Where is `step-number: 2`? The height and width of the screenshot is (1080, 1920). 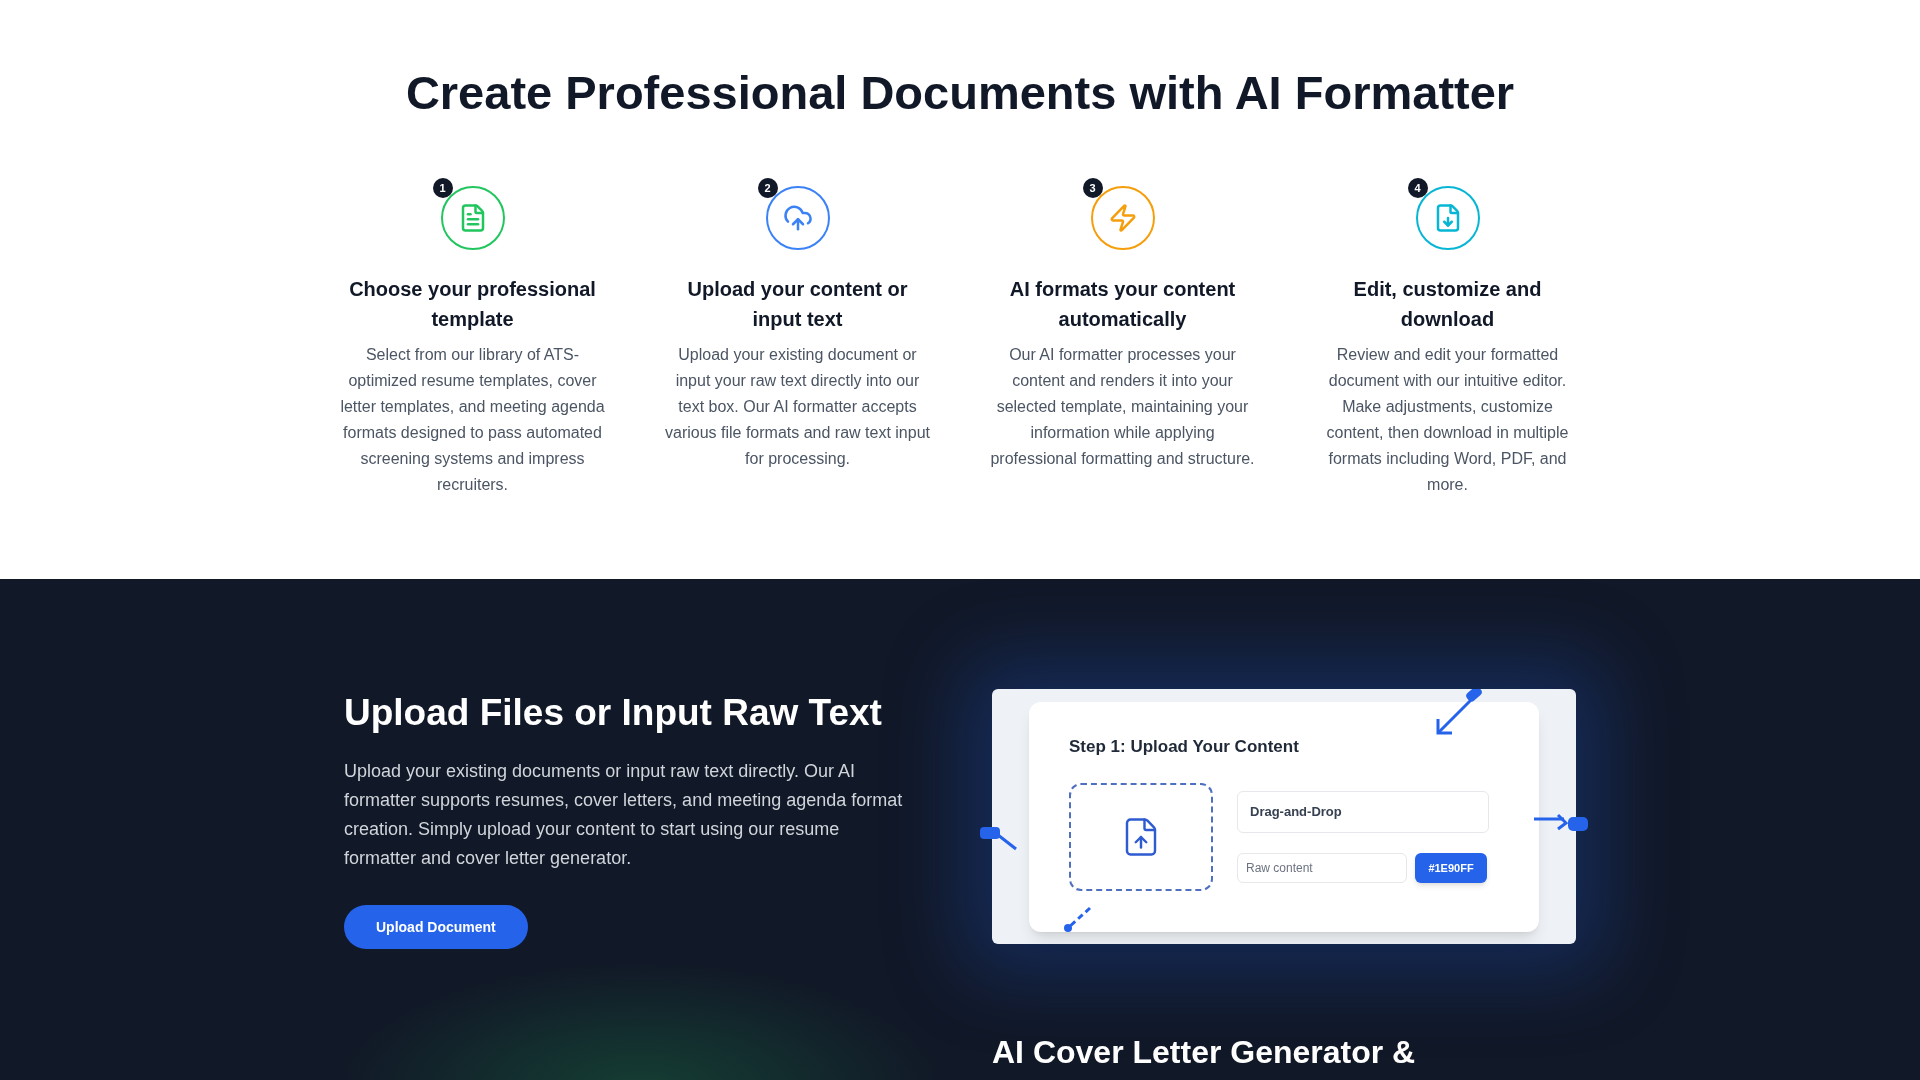 step-number: 2 is located at coordinates (767, 188).